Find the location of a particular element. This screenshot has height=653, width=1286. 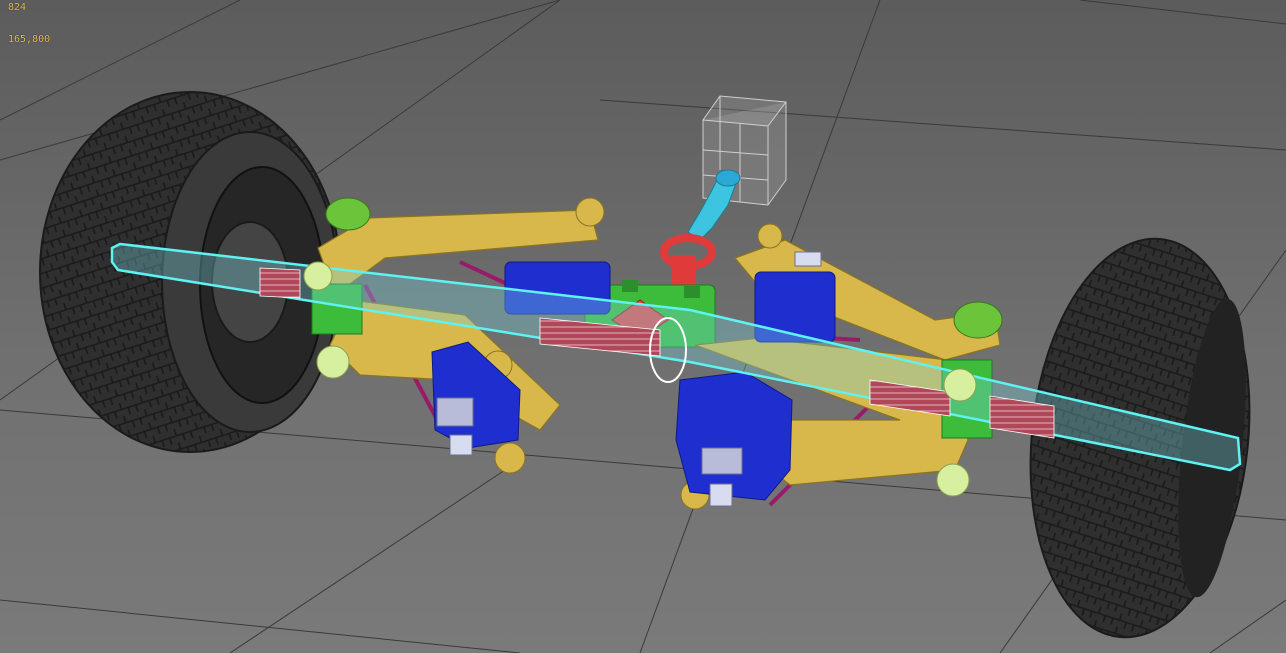

vertex-count-readout: 165,800 is located at coordinates (29, 39).